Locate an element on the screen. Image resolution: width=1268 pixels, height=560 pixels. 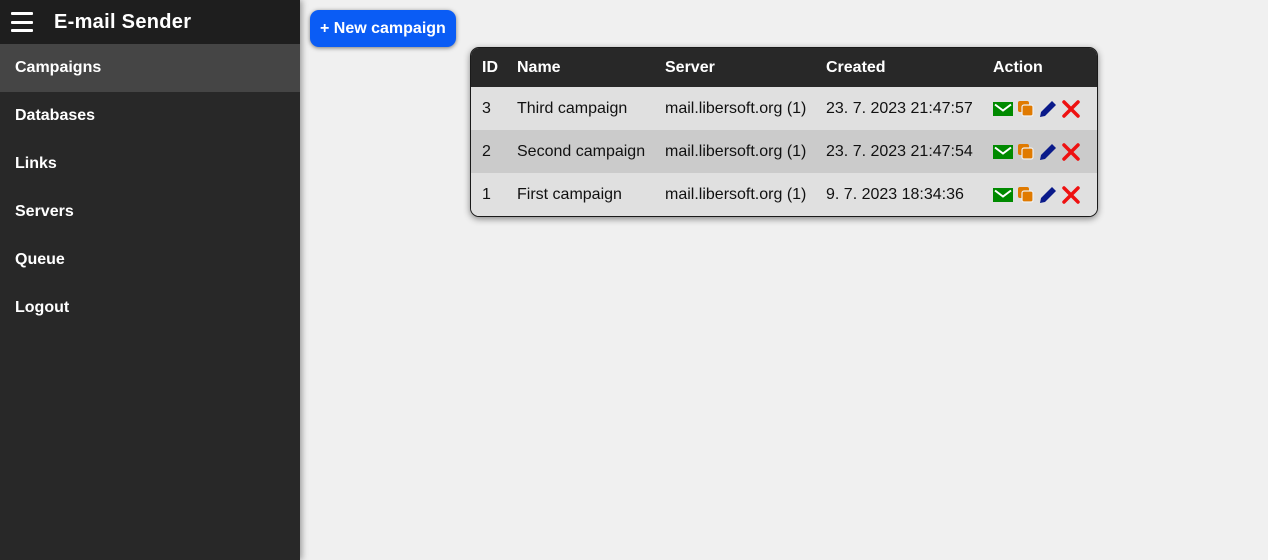
sidebar-item-servers: Servers is located at coordinates (150, 212).